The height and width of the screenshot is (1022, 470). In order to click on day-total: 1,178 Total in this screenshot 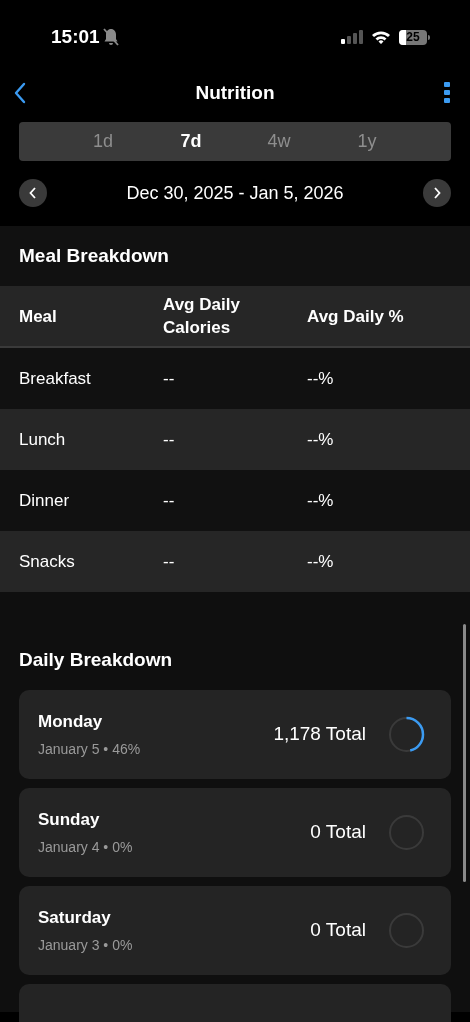, I will do `click(319, 734)`.